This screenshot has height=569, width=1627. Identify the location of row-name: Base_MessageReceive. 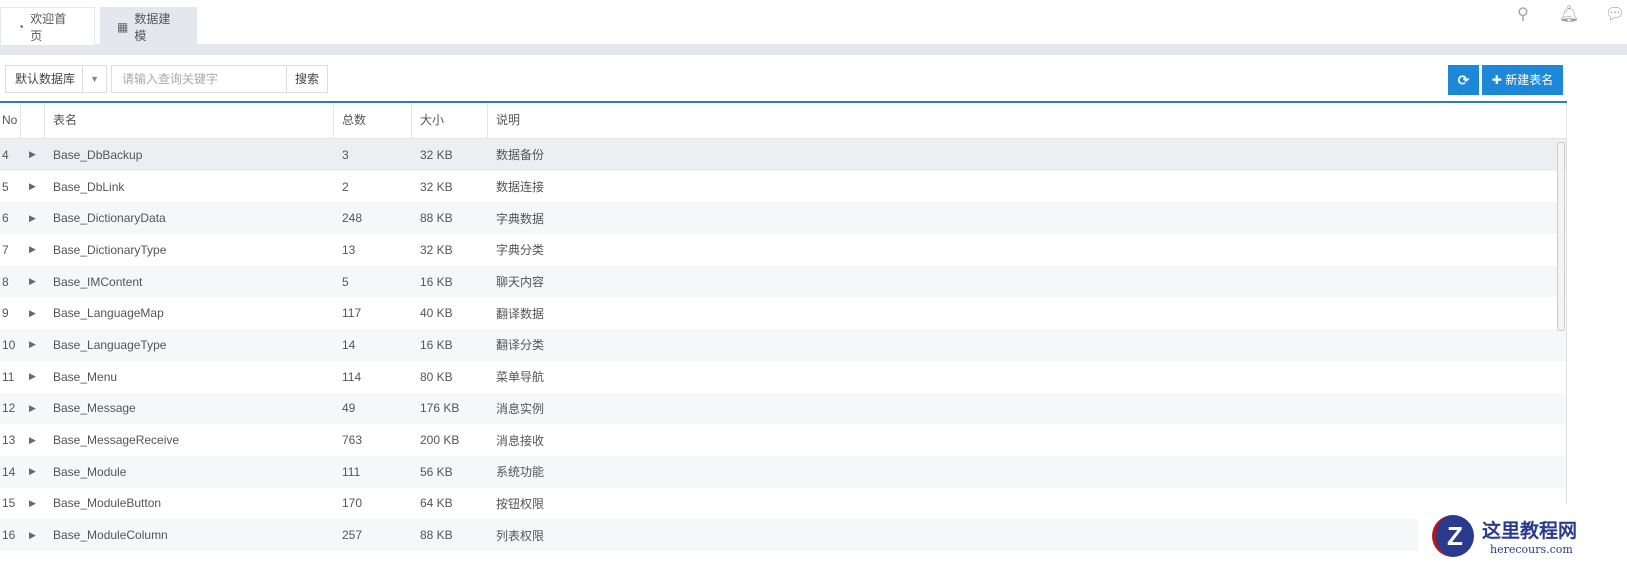
(116, 440).